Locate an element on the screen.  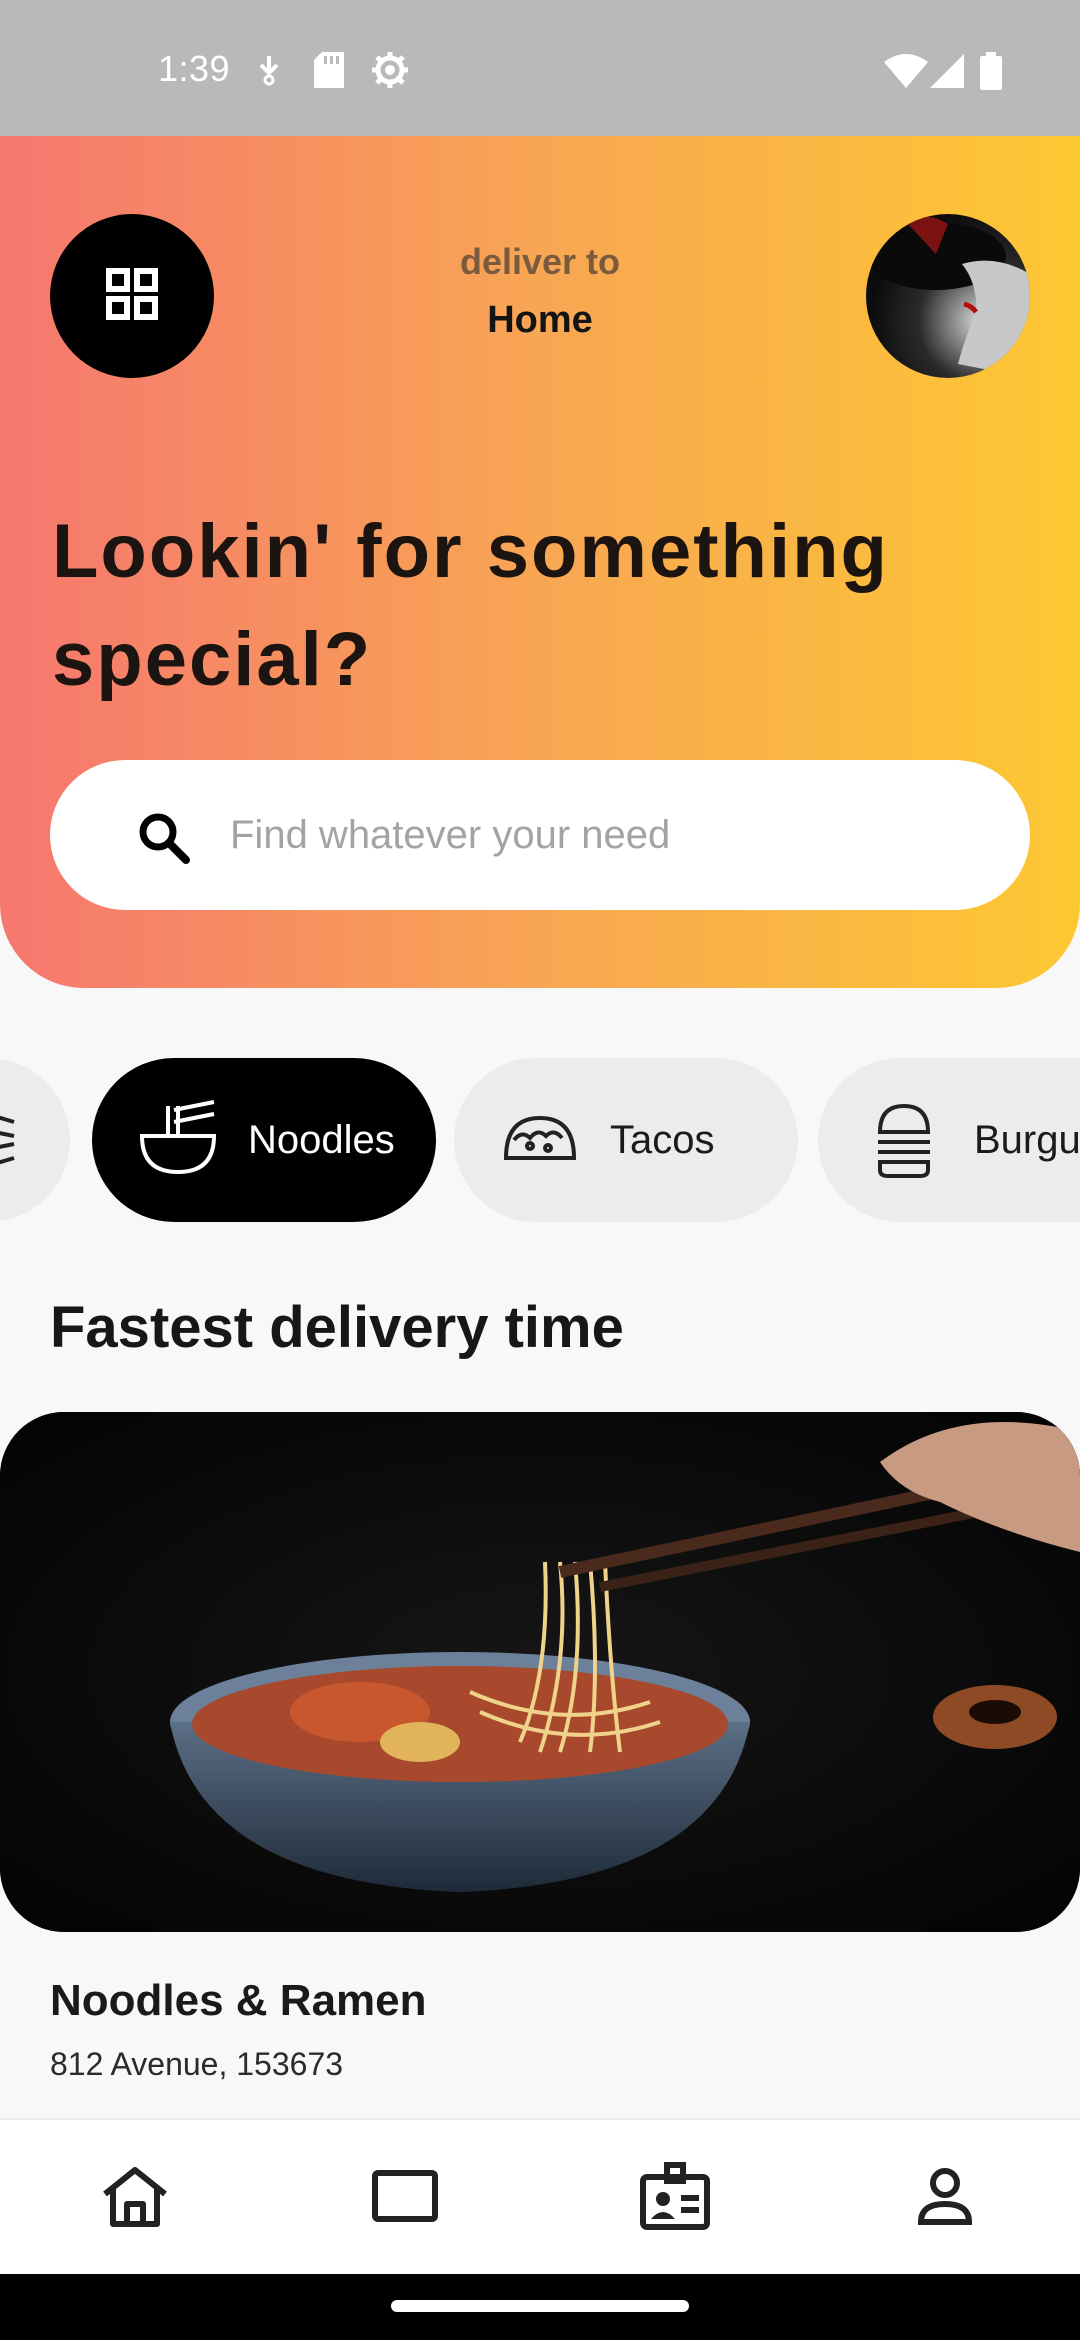
list-icon is located at coordinates (17, 1142).